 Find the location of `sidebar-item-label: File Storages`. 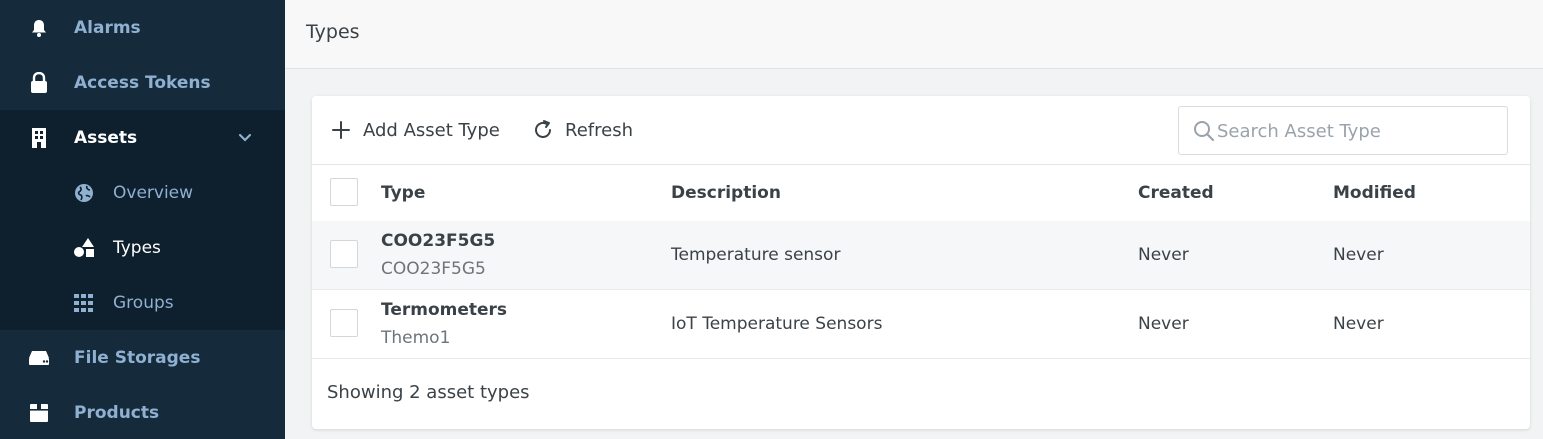

sidebar-item-label: File Storages is located at coordinates (137, 357).